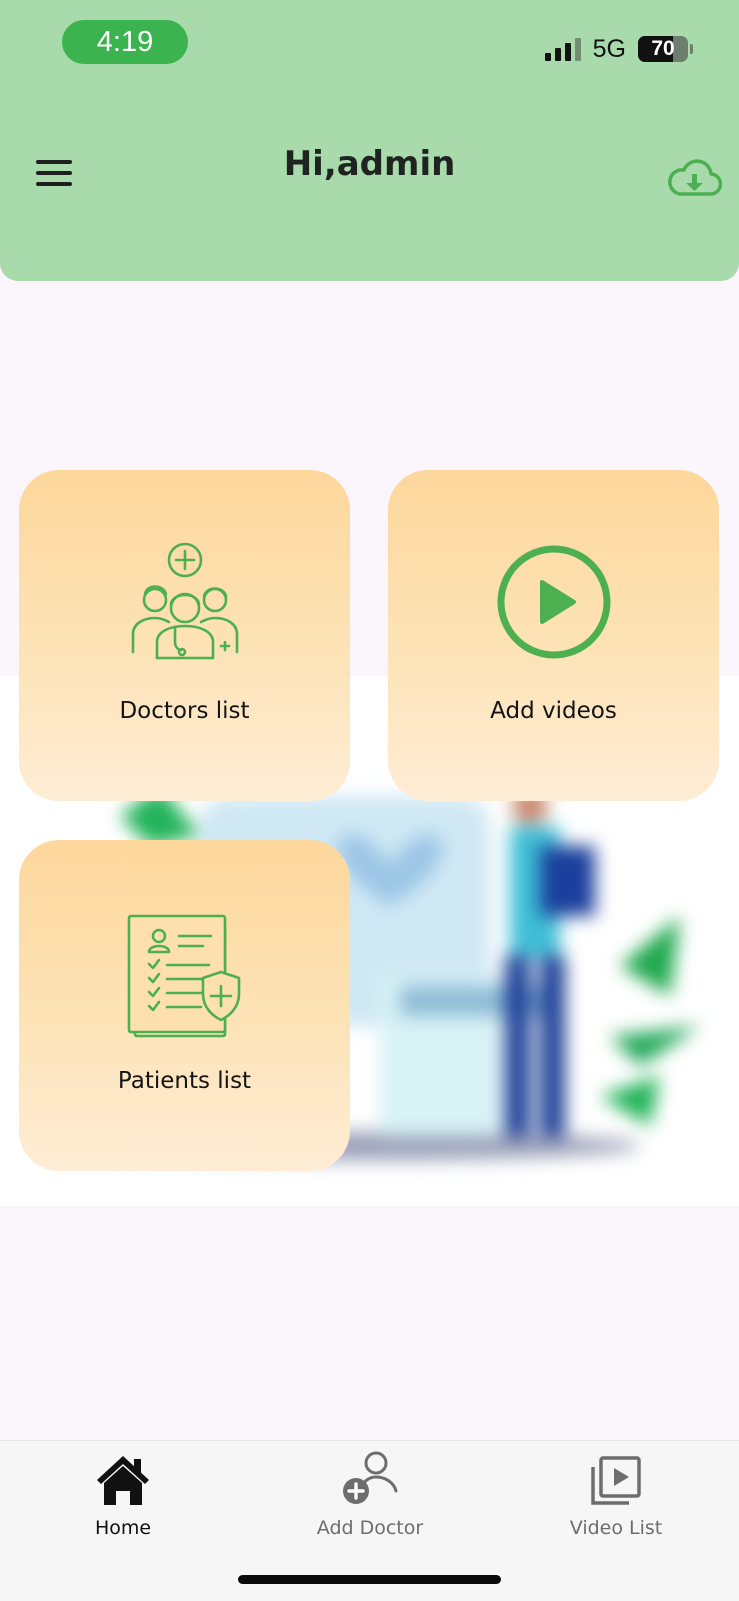  I want to click on nav-add-doctor-label: Add Doctor, so click(370, 1528).